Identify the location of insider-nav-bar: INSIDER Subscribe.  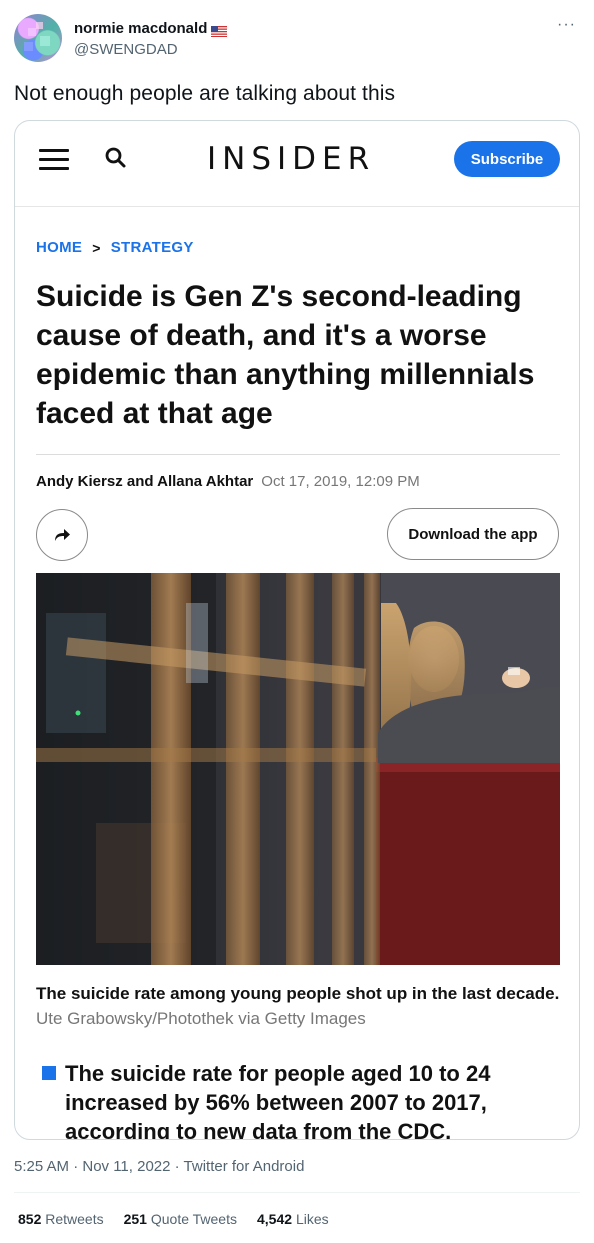
(297, 164).